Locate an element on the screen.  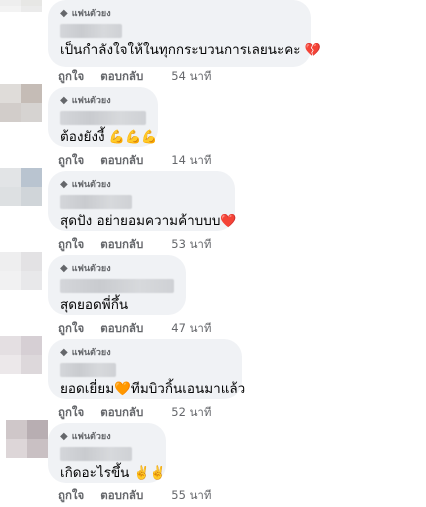
comment-body: เป็นกำลังใจให้ในทุกกระบวนการเลยนะคะ is located at coordinates (180, 50).